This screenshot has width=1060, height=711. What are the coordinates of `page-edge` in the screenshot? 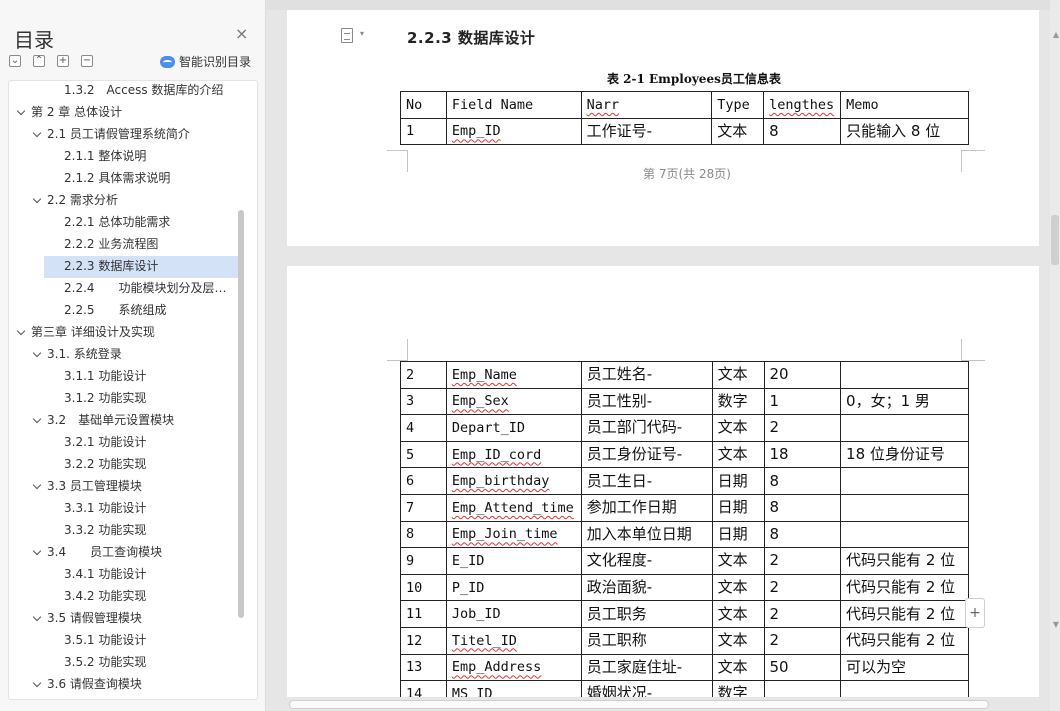 It's located at (663, 5).